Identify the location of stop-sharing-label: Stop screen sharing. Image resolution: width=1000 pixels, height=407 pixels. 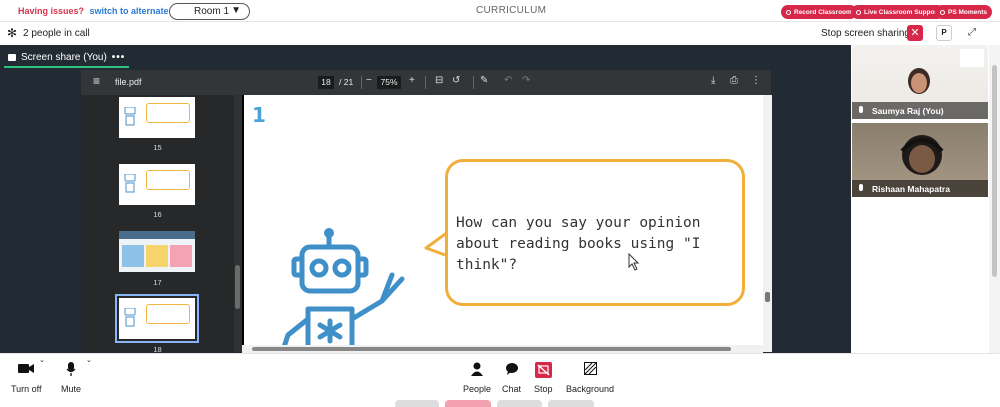
(865, 33).